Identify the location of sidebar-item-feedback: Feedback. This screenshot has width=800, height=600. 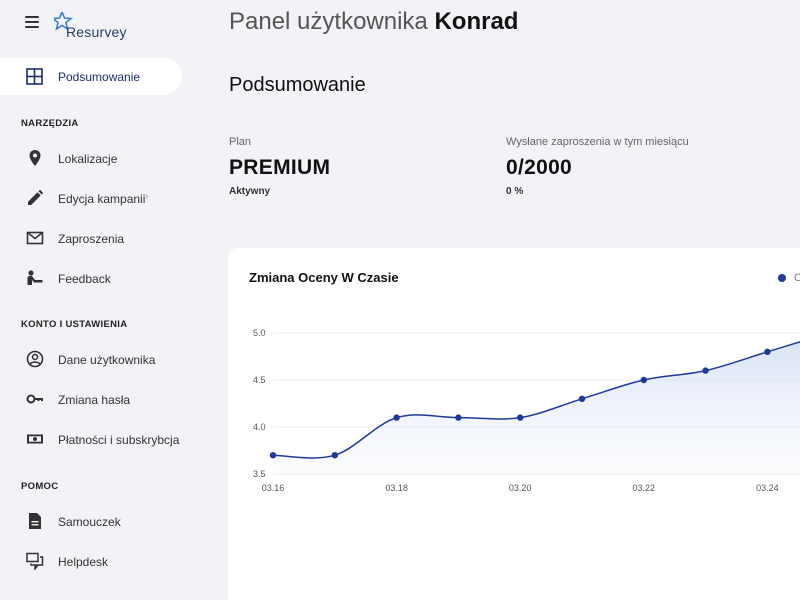
(91, 278).